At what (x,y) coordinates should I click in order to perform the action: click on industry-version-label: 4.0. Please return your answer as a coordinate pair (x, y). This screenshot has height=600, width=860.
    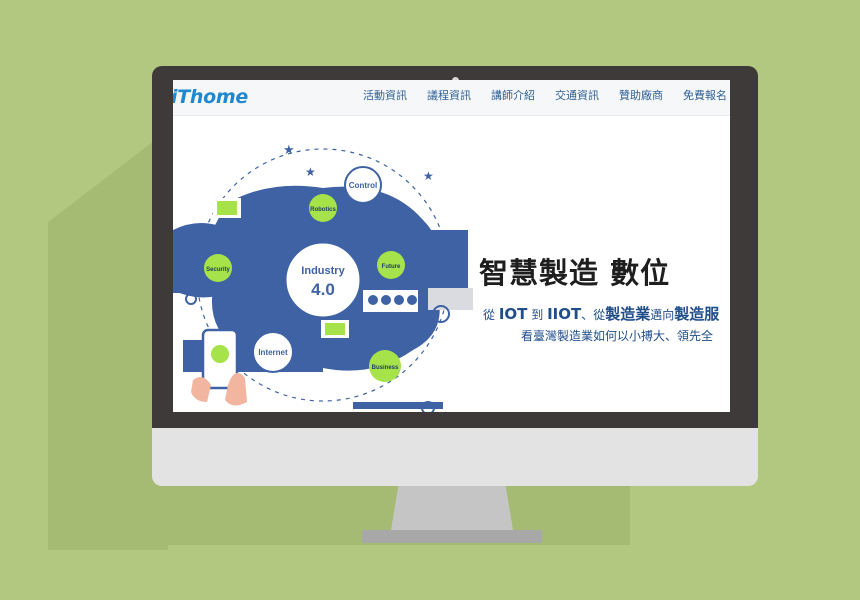
    Looking at the image, I should click on (323, 289).